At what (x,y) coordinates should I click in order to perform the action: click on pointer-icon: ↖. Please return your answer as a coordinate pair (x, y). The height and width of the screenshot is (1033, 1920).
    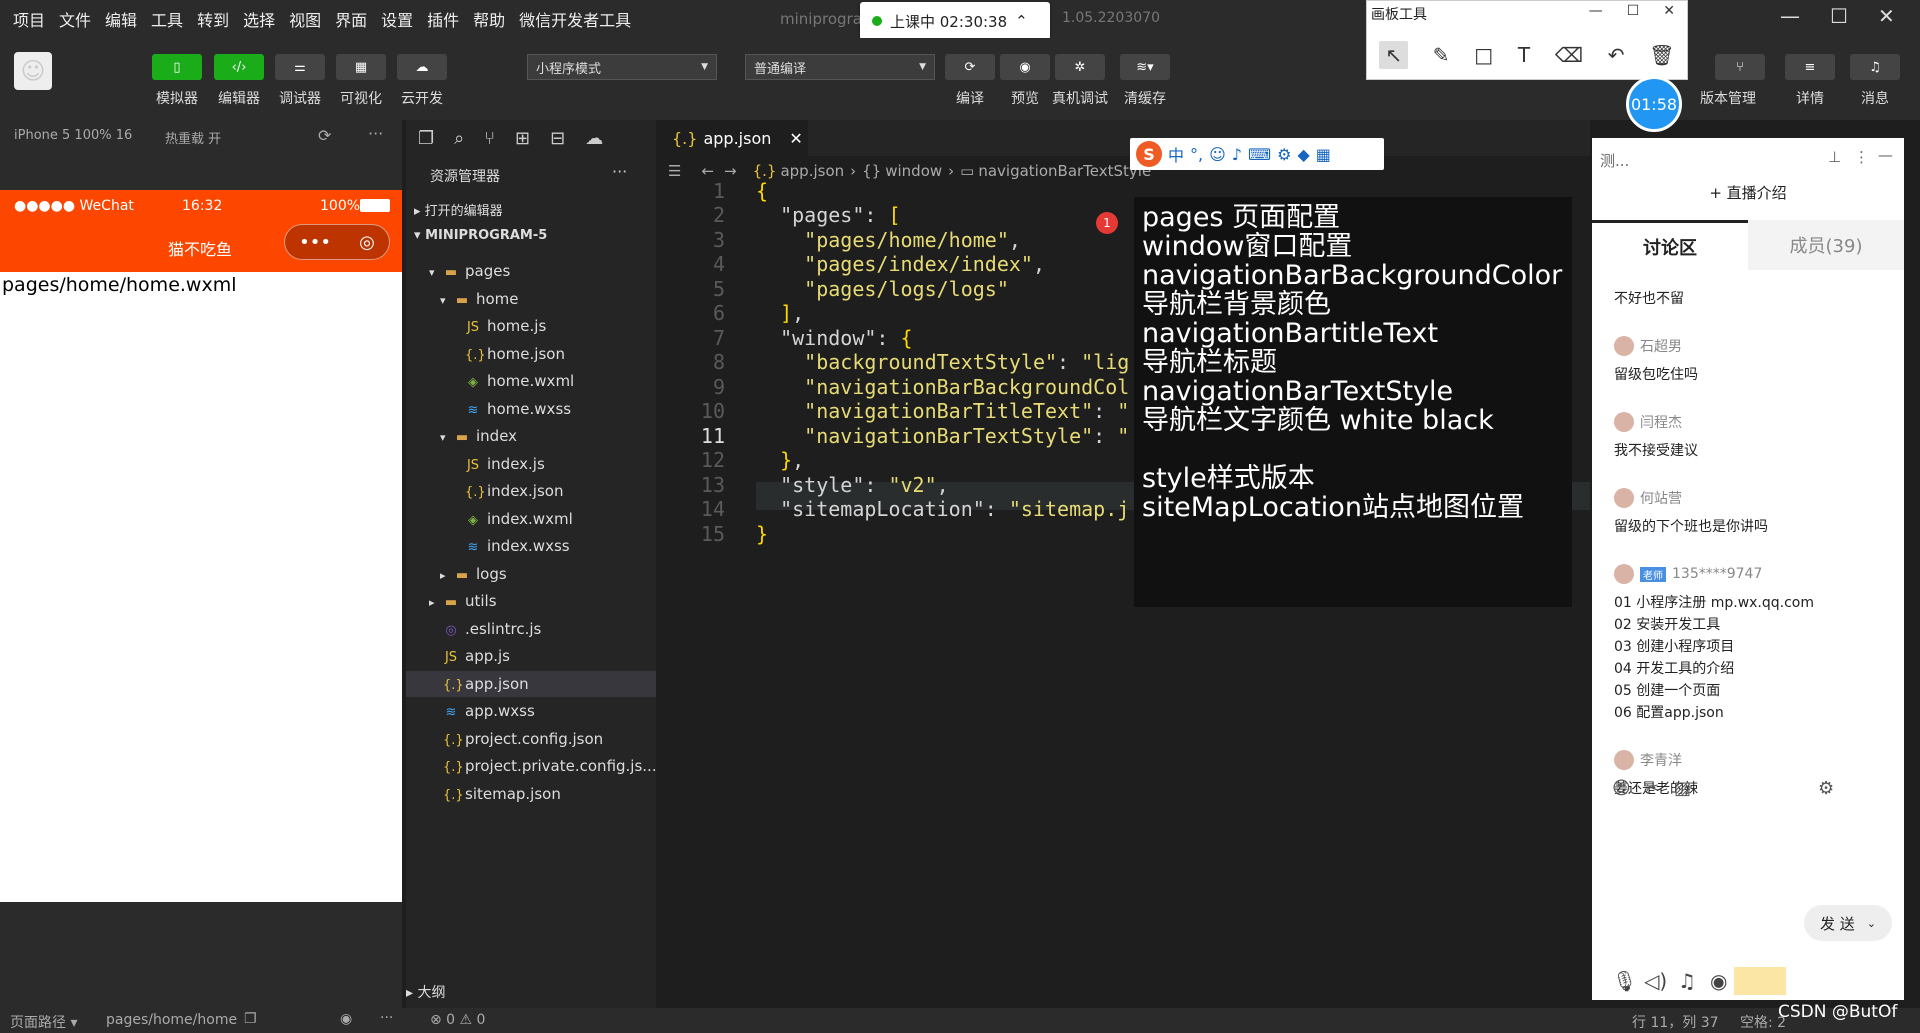
    Looking at the image, I should click on (1394, 55).